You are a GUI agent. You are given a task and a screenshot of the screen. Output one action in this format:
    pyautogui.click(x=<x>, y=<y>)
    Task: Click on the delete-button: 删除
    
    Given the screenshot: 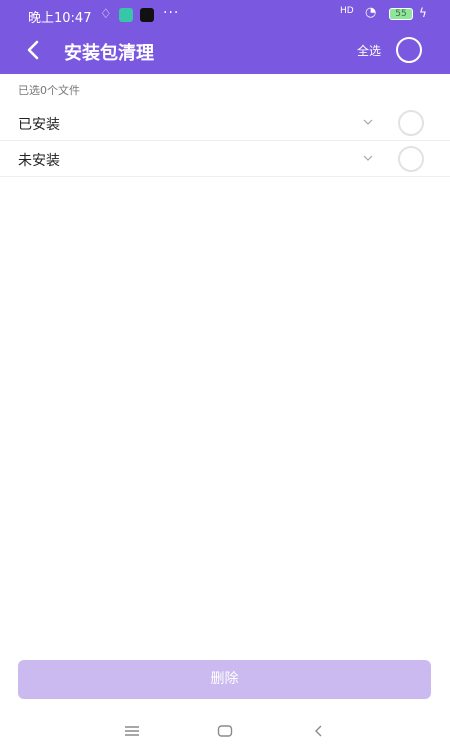 What is the action you would take?
    pyautogui.click(x=224, y=679)
    